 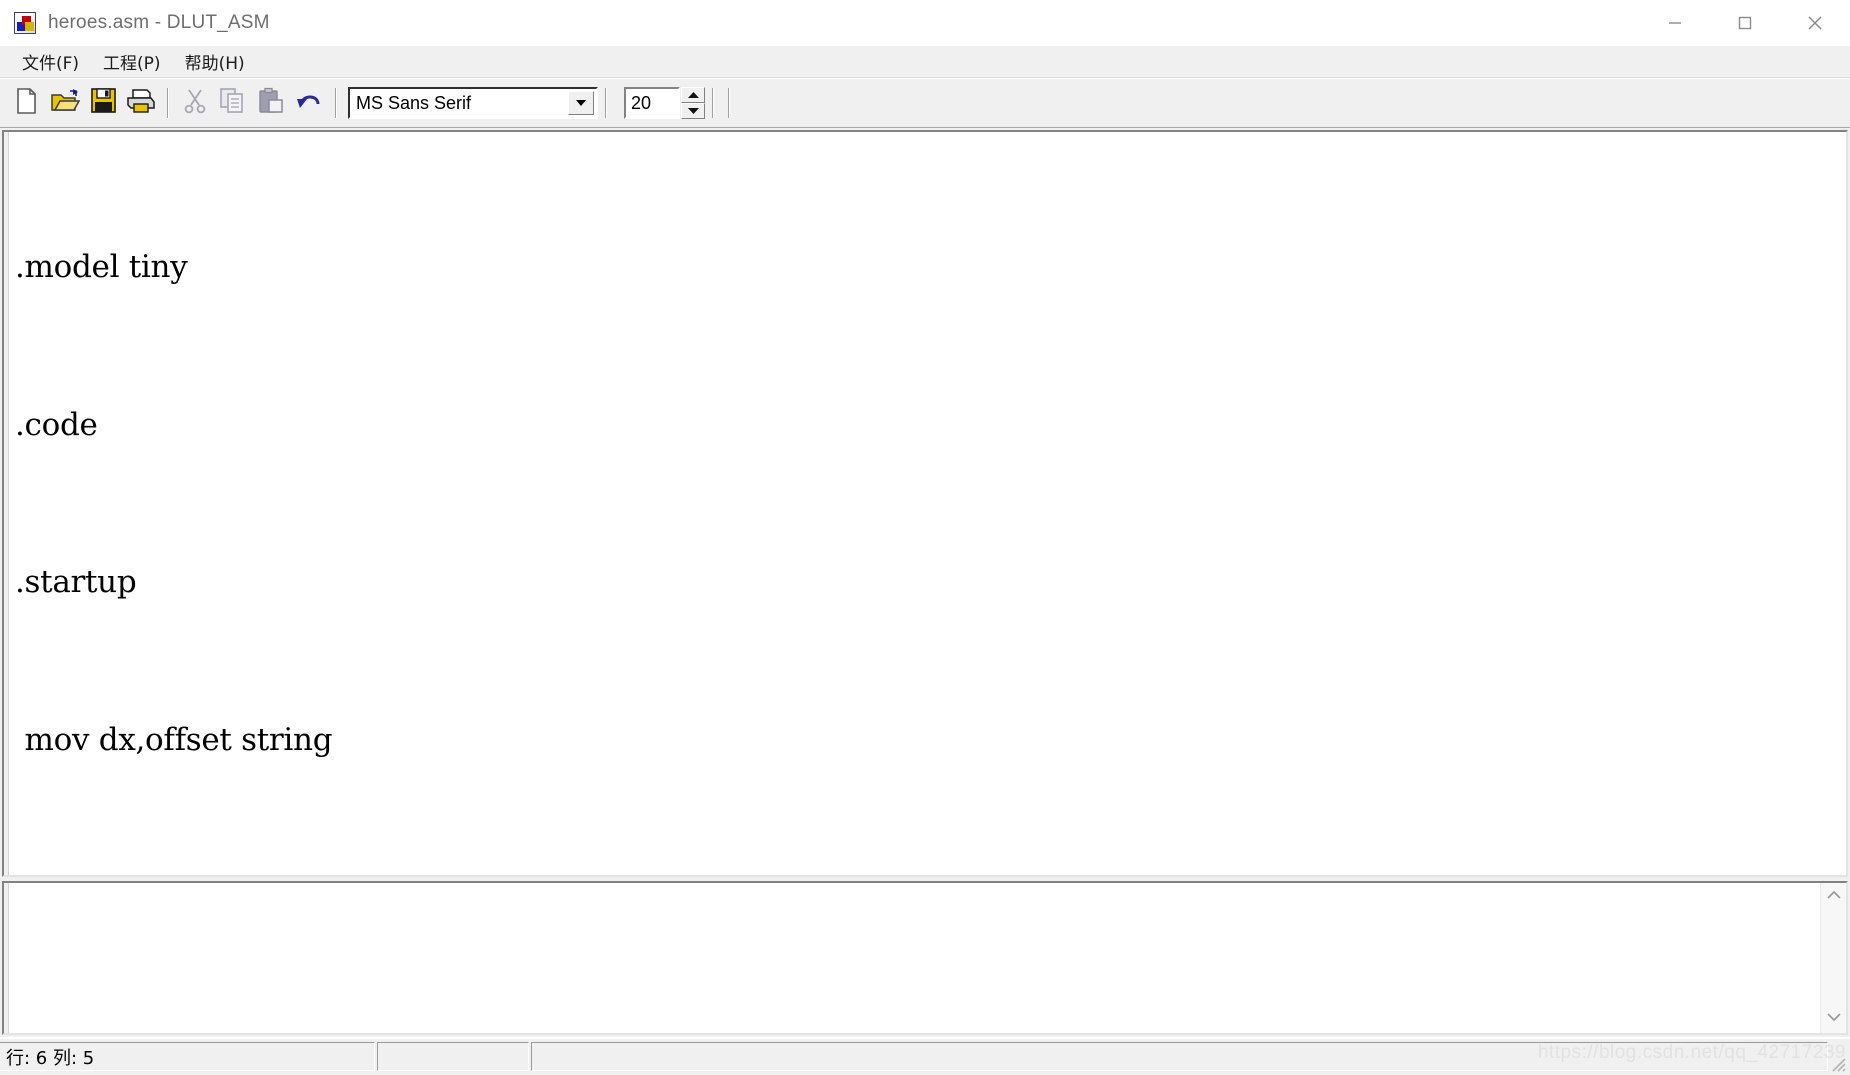 What do you see at coordinates (215, 61) in the screenshot?
I see `menu-help: 帮助(H)` at bounding box center [215, 61].